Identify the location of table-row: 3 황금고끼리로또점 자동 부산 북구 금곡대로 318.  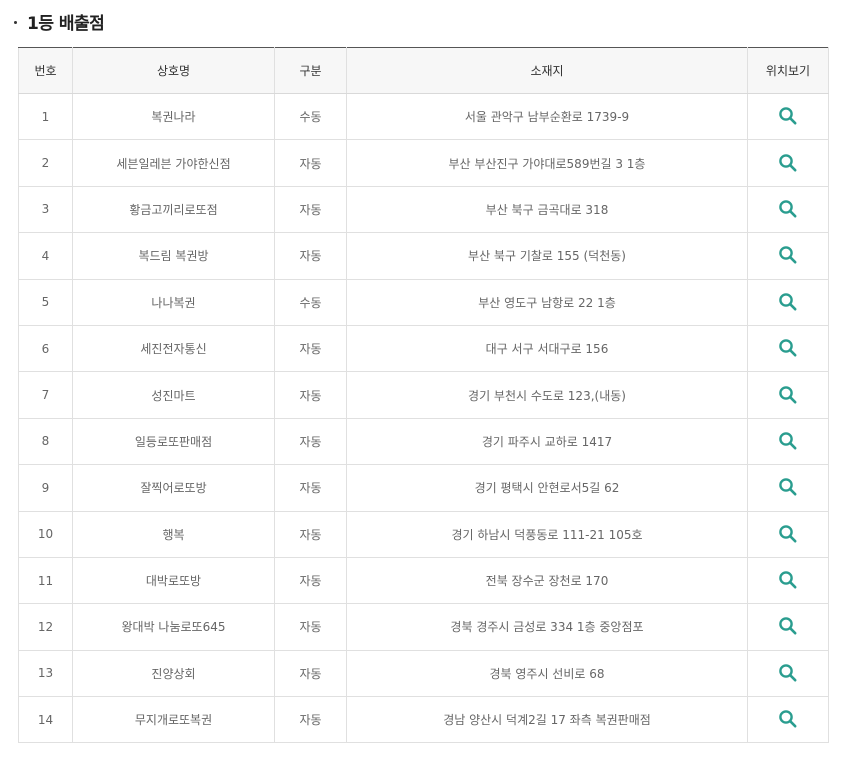
(423, 210).